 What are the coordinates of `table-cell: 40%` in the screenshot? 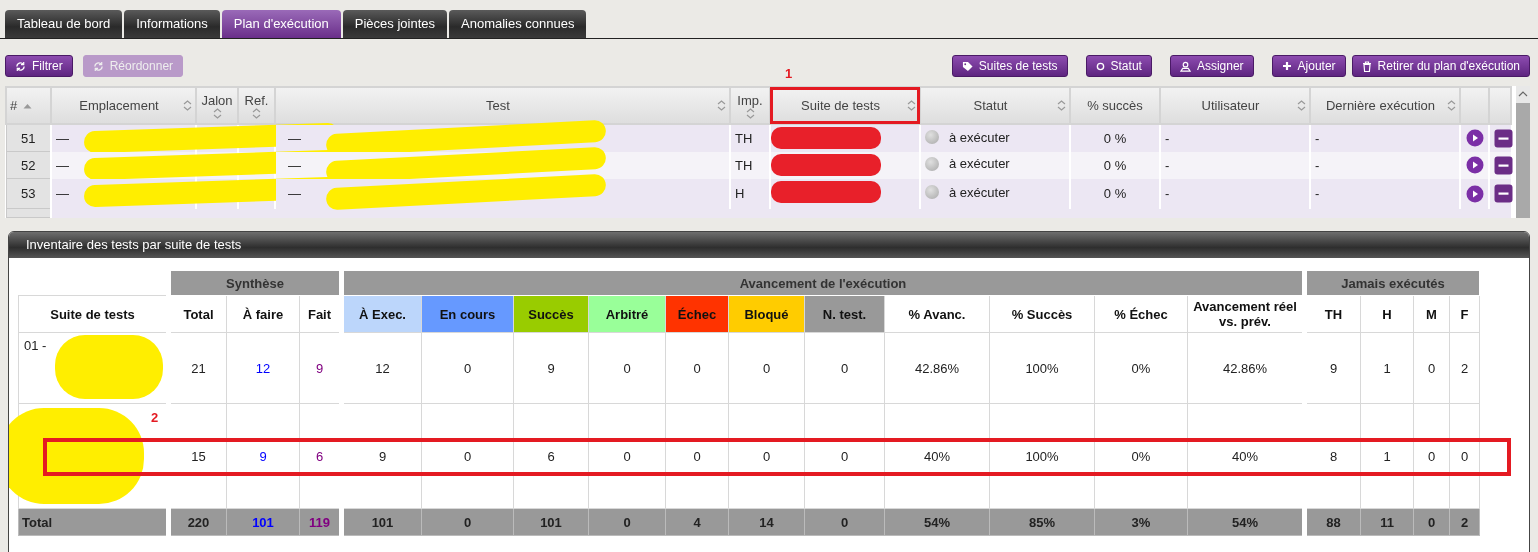 It's located at (937, 456).